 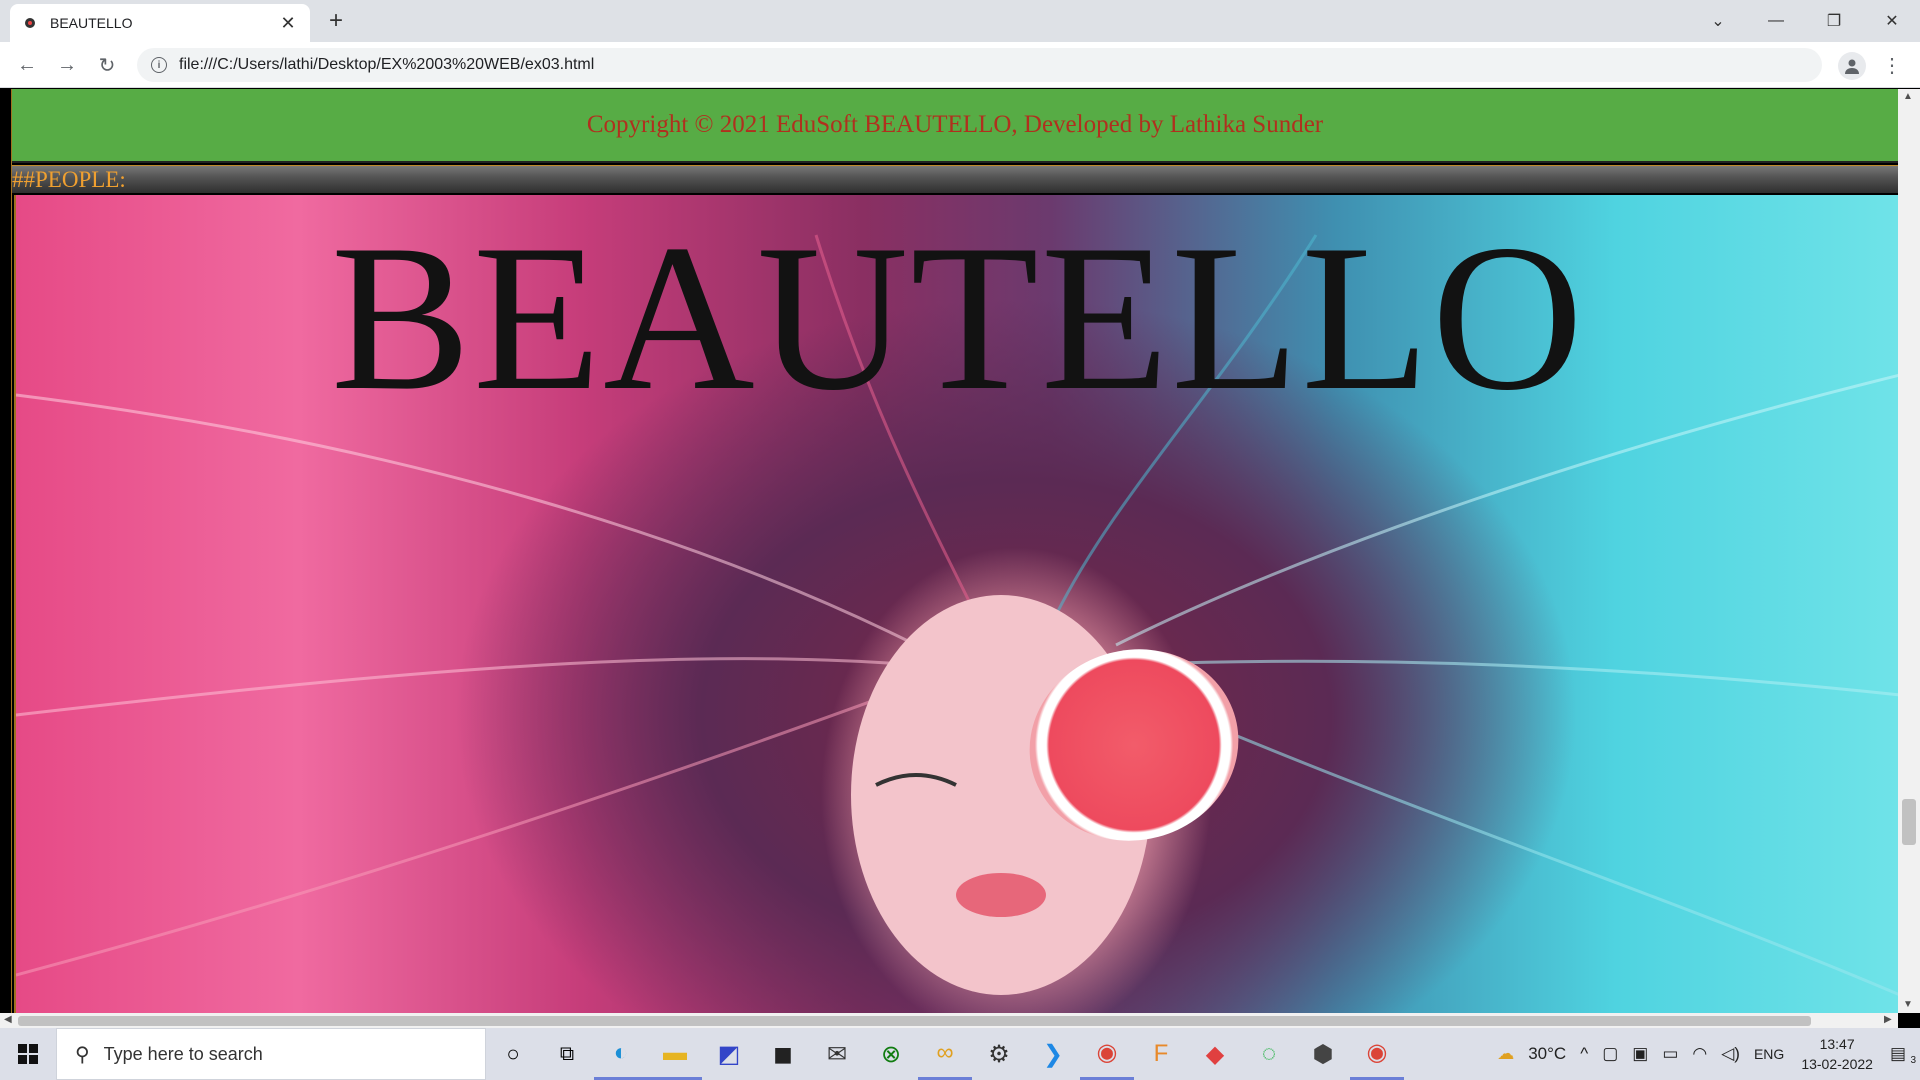 What do you see at coordinates (1718, 21) in the screenshot?
I see `tab-search-chevron-icon: ⌄` at bounding box center [1718, 21].